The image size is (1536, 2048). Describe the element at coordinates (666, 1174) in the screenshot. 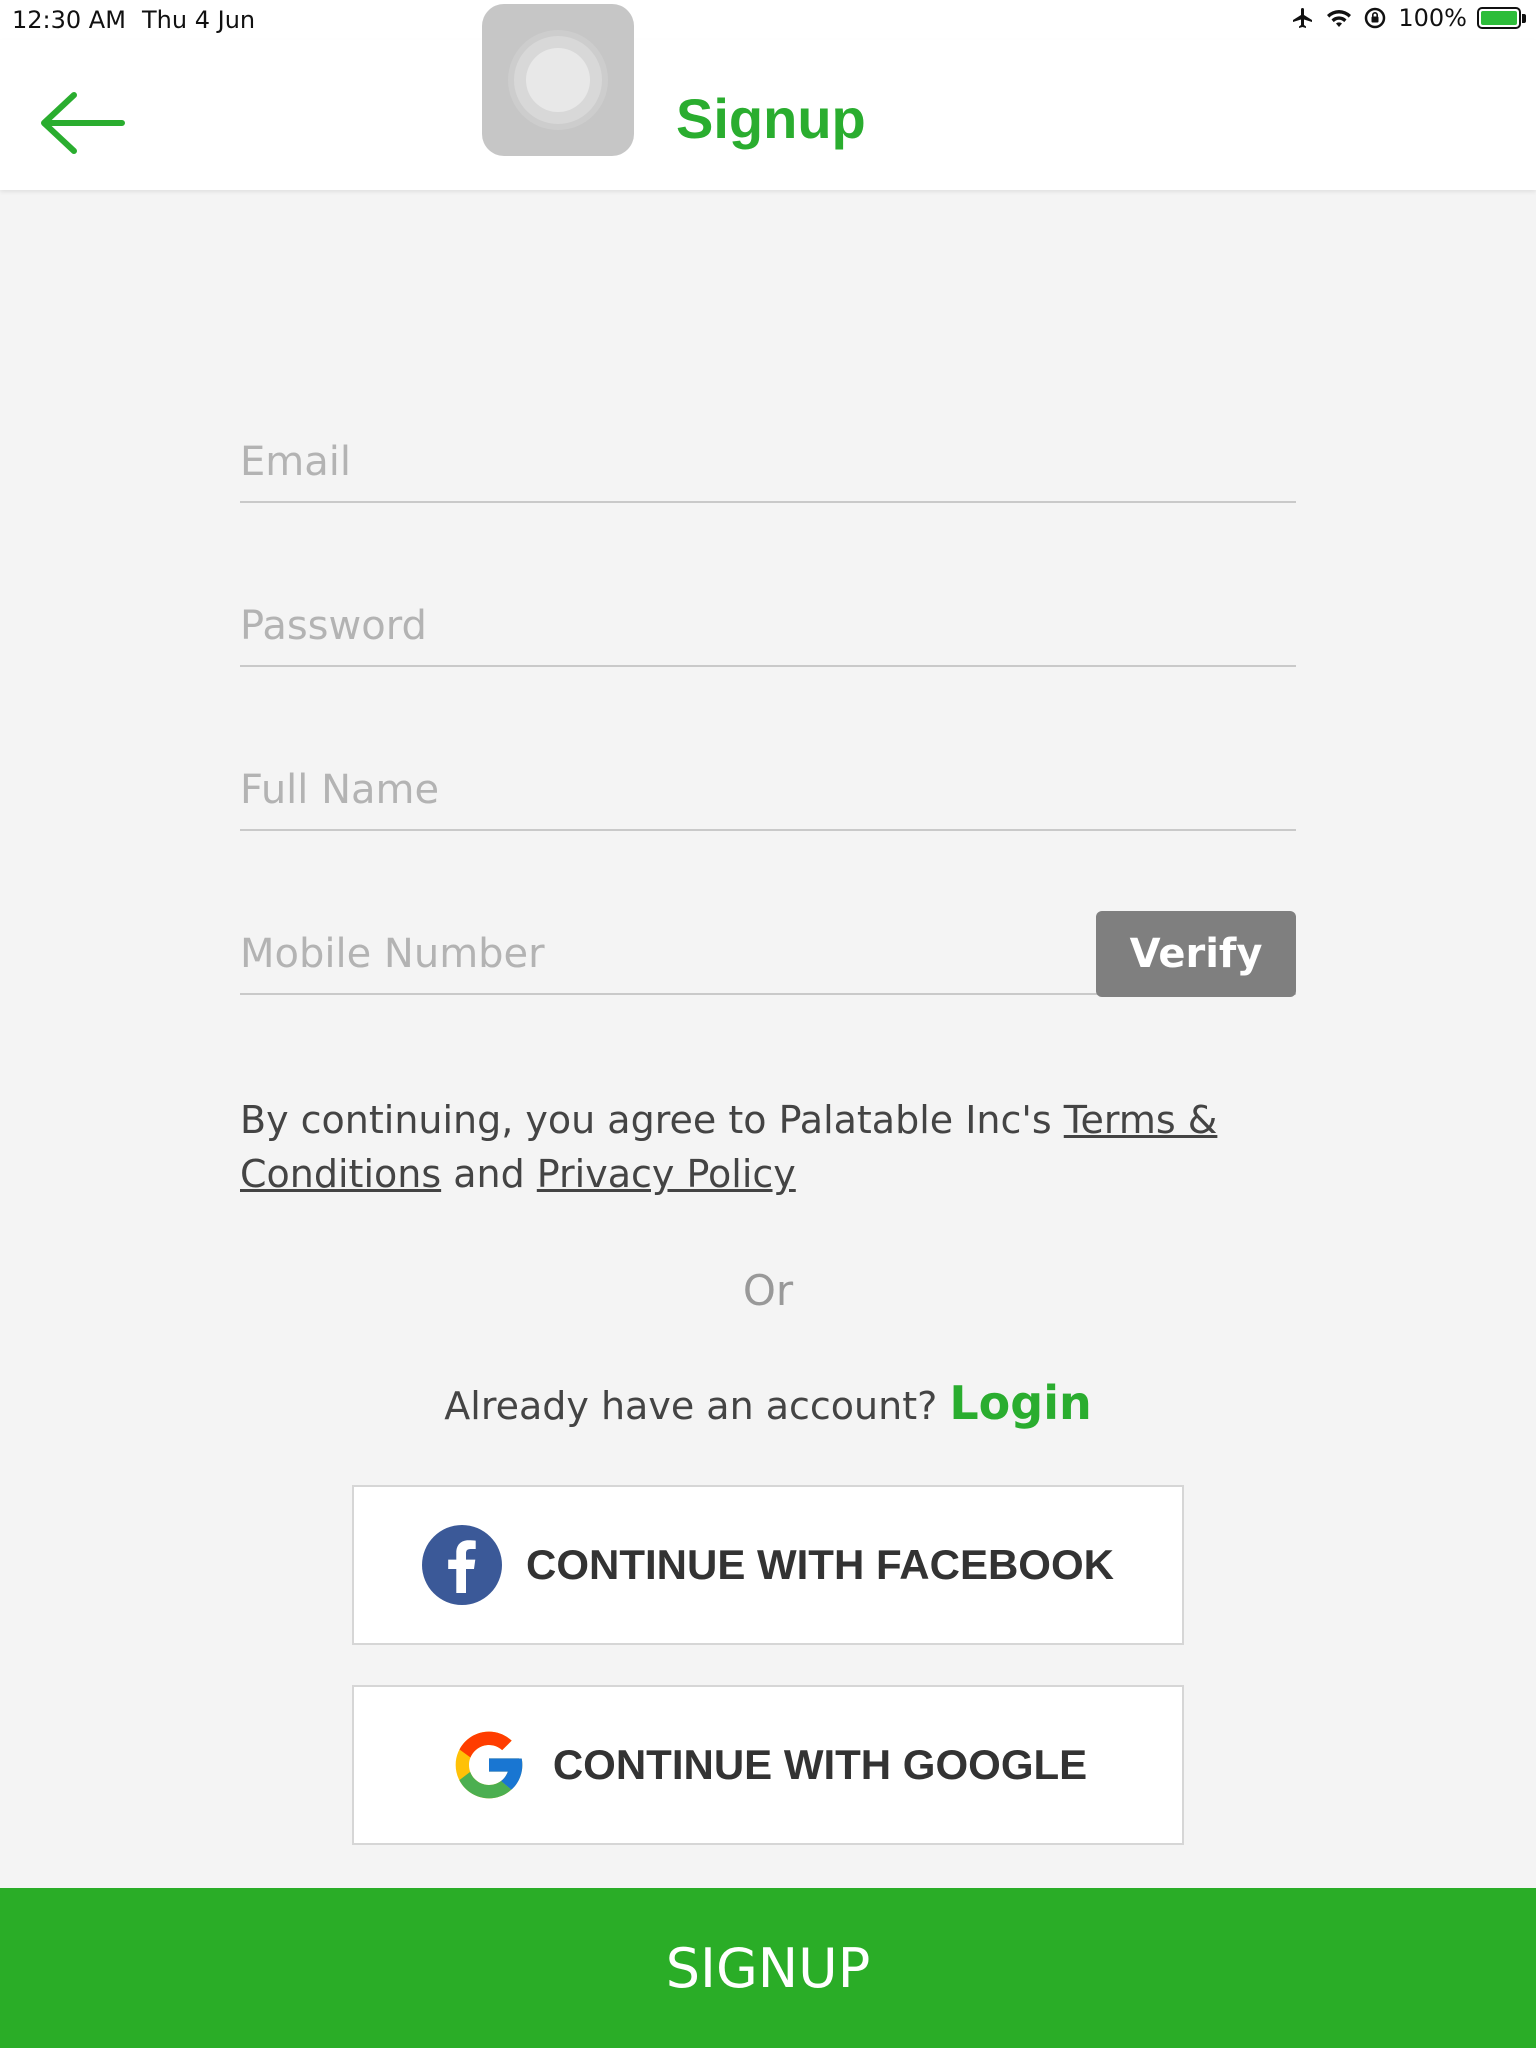

I see `privacy-policy-link: Privacy Policy` at that location.